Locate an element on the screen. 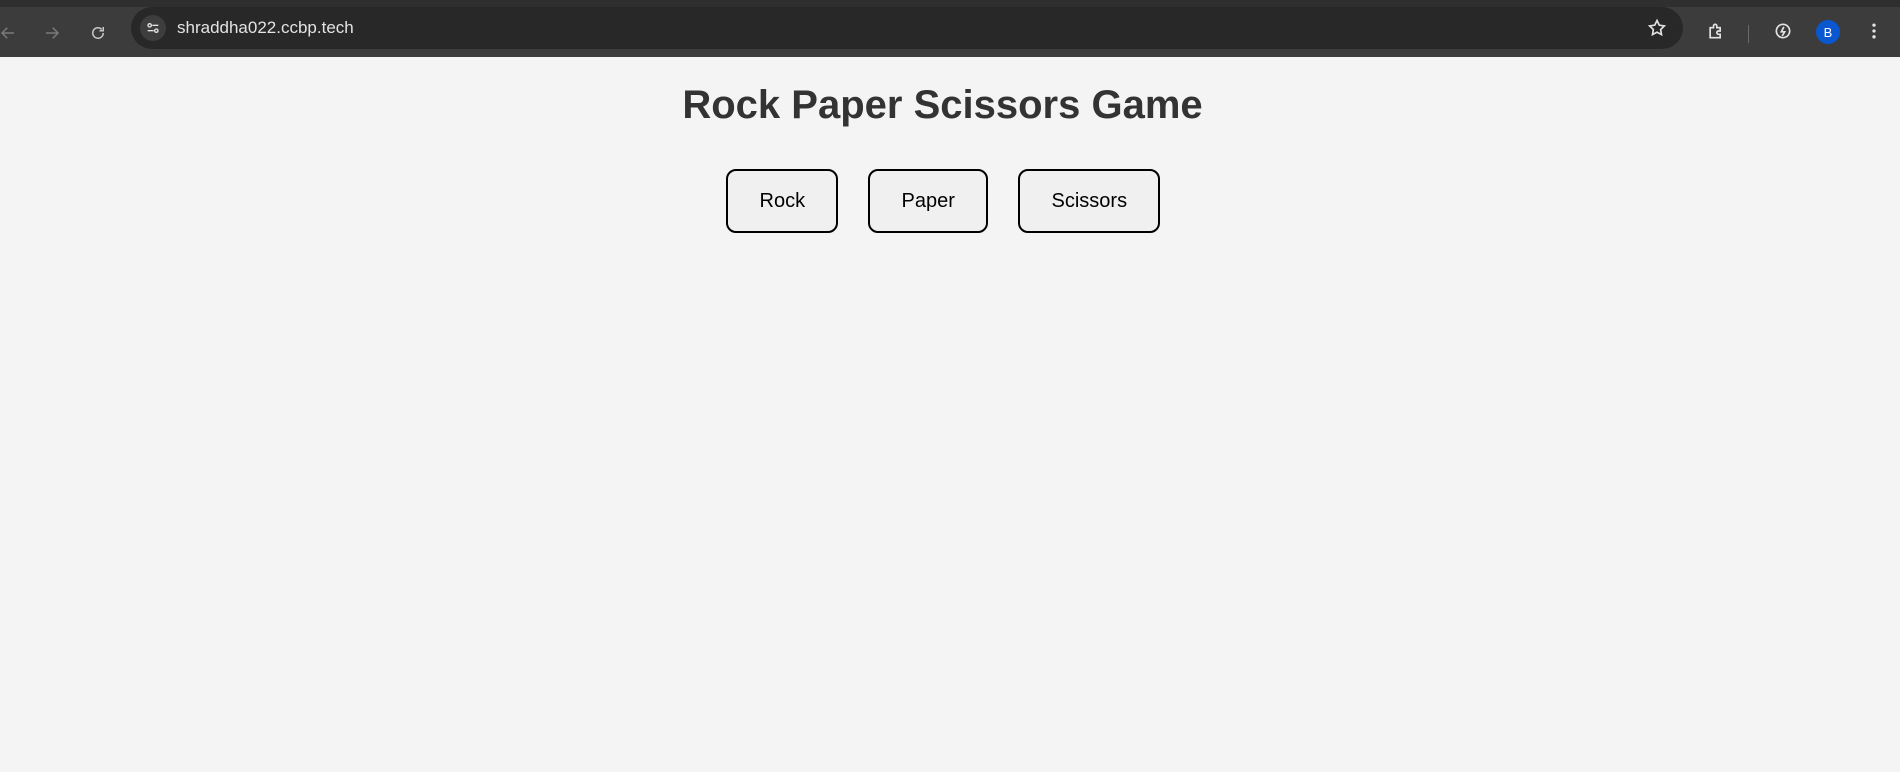  menu-icon is located at coordinates (1874, 31).